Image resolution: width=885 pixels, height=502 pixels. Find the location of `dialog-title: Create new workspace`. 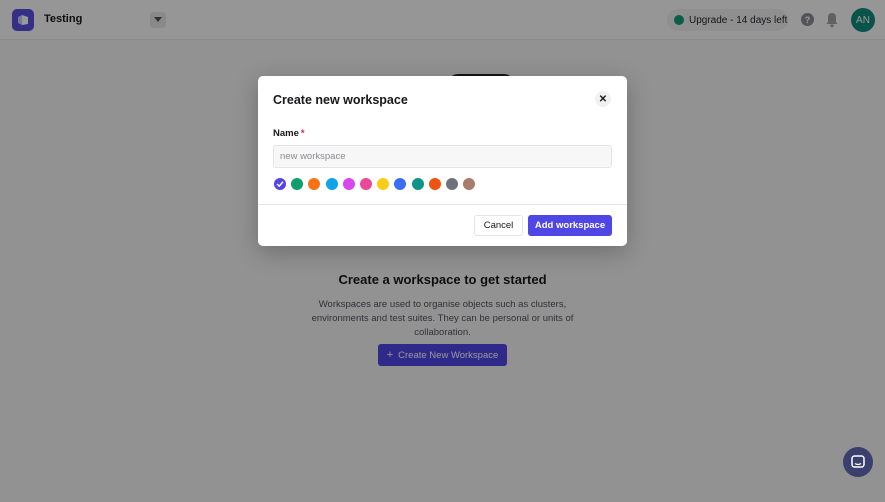

dialog-title: Create new workspace is located at coordinates (340, 100).